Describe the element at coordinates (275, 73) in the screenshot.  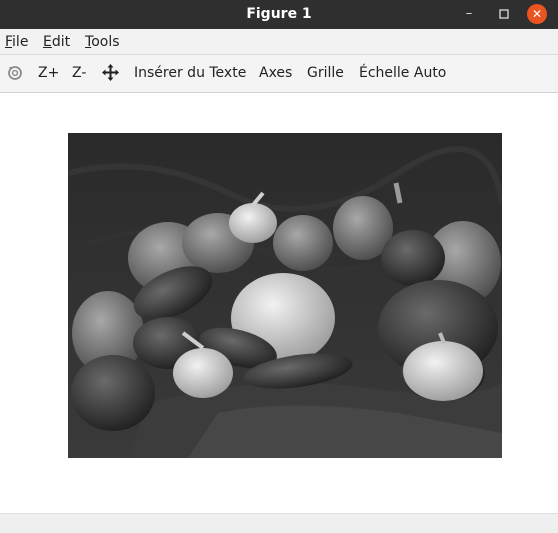
I see `axes-button: Axes` at that location.